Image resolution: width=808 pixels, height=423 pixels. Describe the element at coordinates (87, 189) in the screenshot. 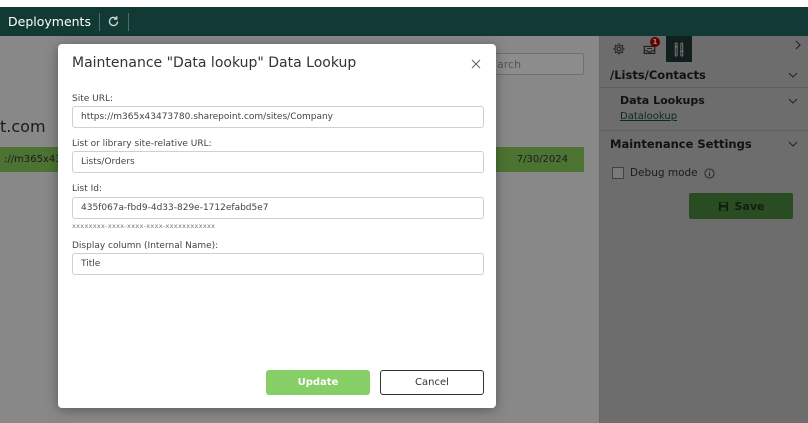

I see `list-id-label: List Id:` at that location.